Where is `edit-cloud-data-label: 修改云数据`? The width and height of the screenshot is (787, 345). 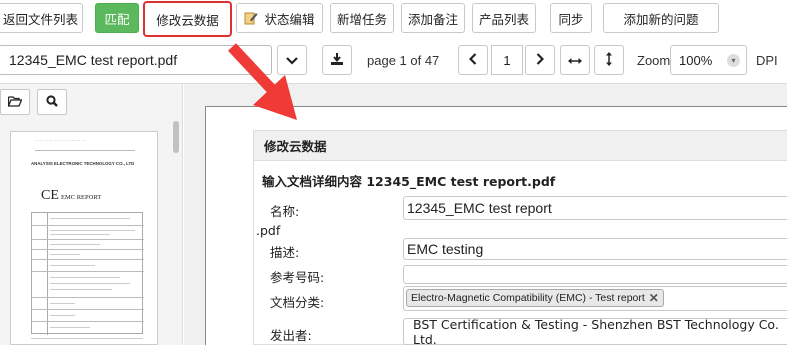 edit-cloud-data-label: 修改云数据 is located at coordinates (187, 20).